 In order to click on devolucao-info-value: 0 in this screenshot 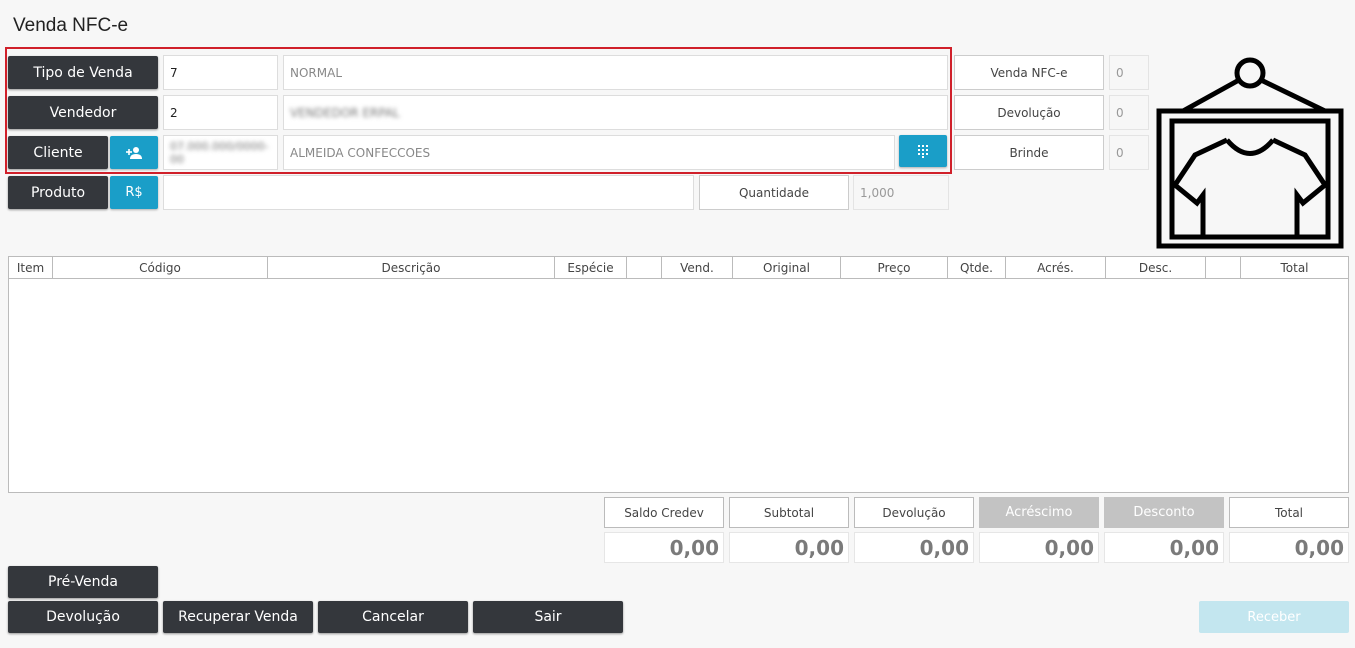, I will do `click(1129, 112)`.